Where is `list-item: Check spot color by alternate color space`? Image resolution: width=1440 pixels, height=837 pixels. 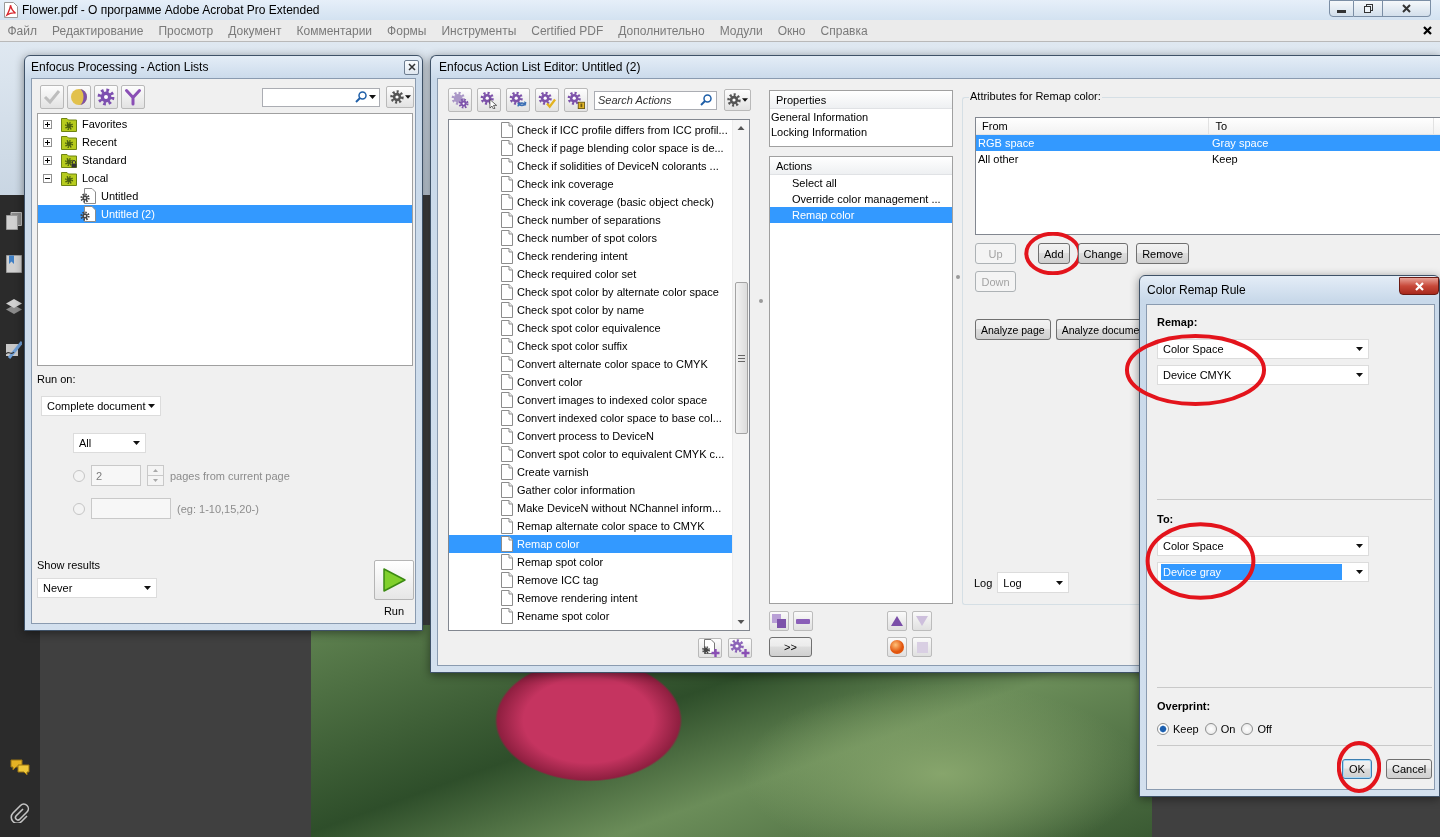
list-item: Check spot color by alternate color space is located at coordinates (590, 292).